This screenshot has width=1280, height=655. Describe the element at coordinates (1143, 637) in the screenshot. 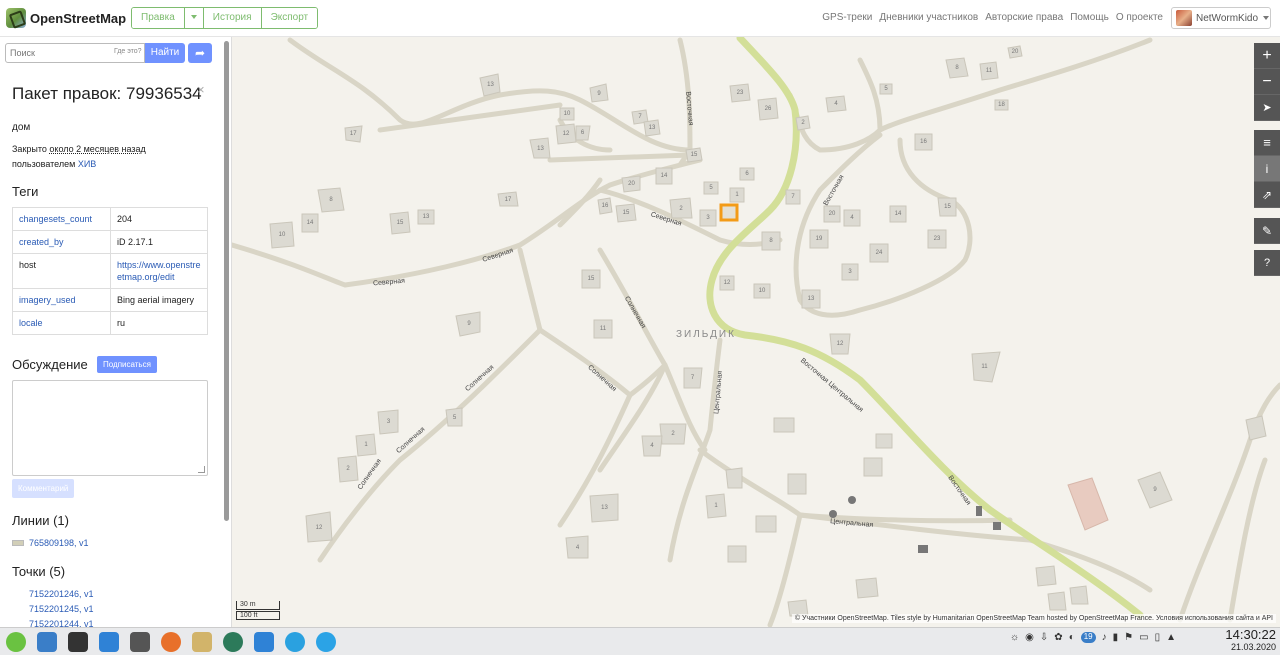

I see `display-icon: ▭` at that location.